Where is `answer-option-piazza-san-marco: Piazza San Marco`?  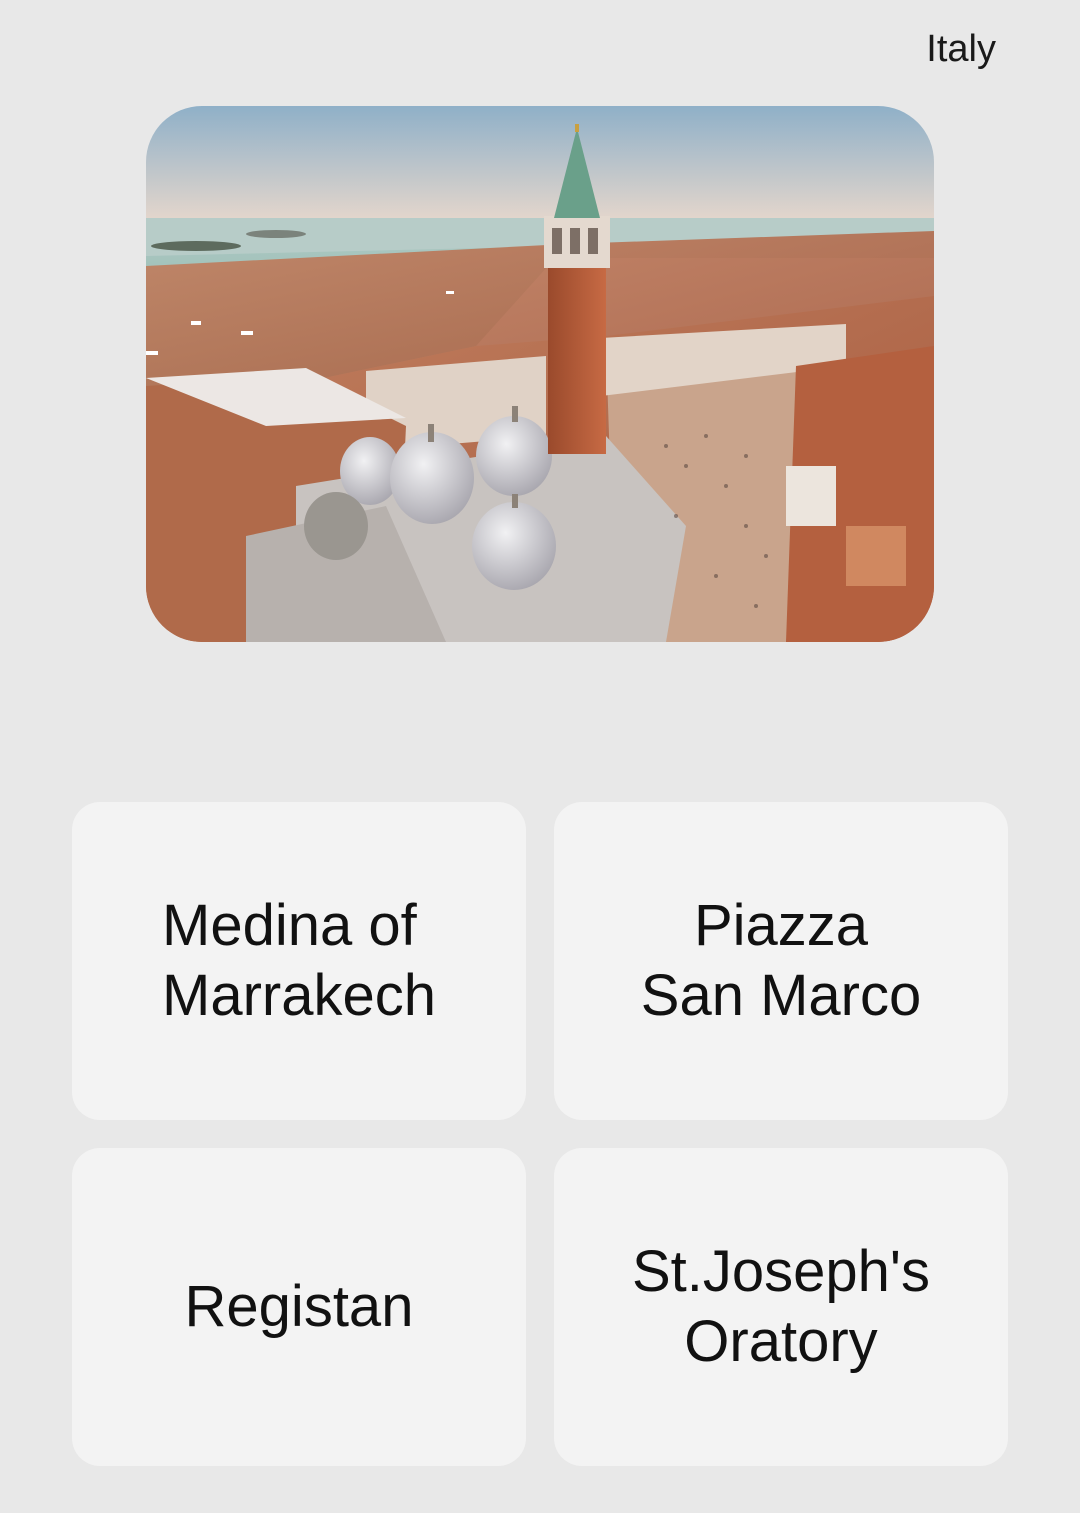 answer-option-piazza-san-marco: Piazza San Marco is located at coordinates (781, 961).